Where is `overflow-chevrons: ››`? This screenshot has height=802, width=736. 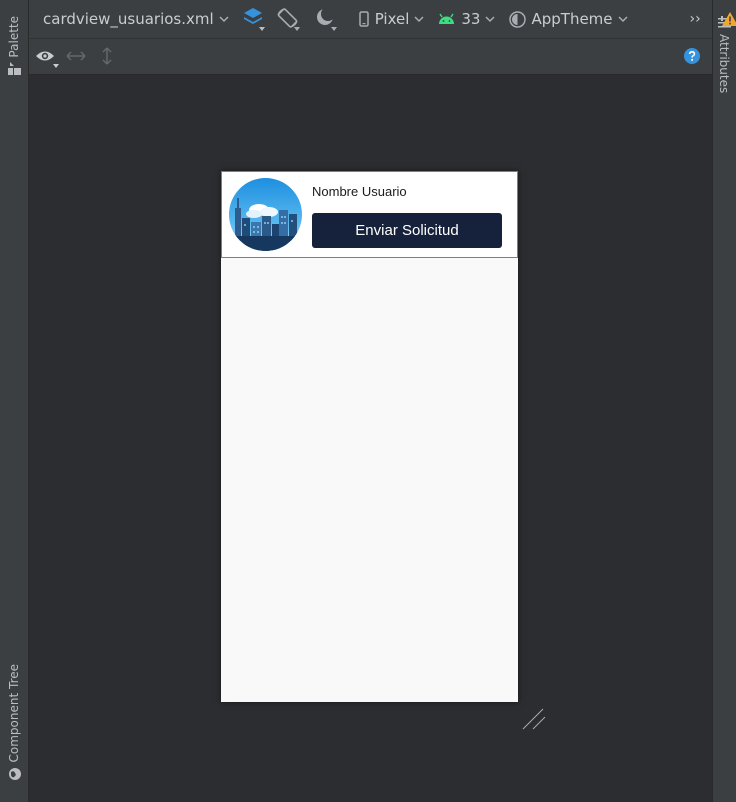
overflow-chevrons: ›› is located at coordinates (695, 19).